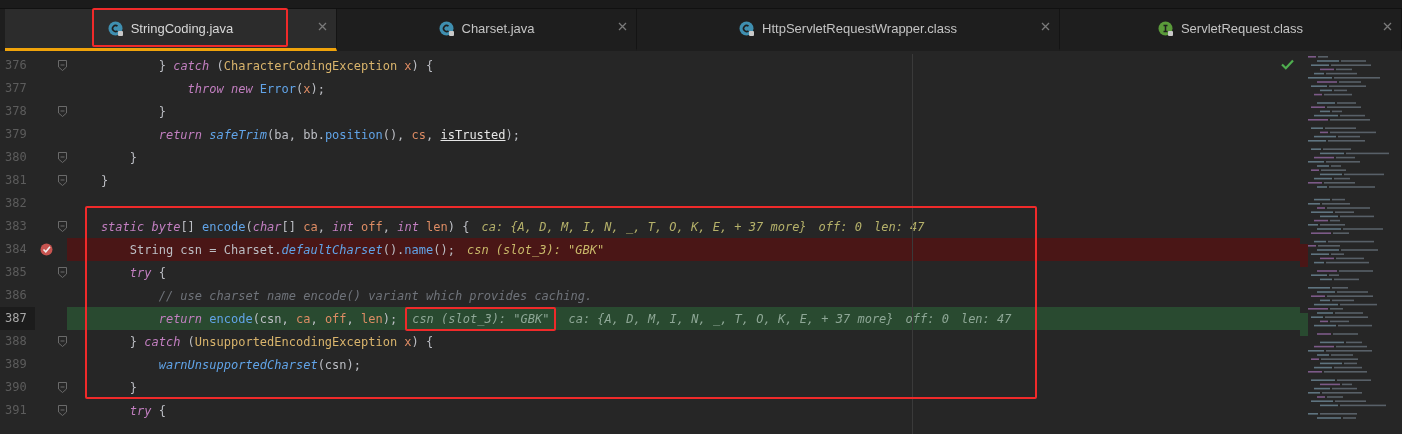 The image size is (1402, 434). What do you see at coordinates (17, 318) in the screenshot?
I see `line-number: 387` at bounding box center [17, 318].